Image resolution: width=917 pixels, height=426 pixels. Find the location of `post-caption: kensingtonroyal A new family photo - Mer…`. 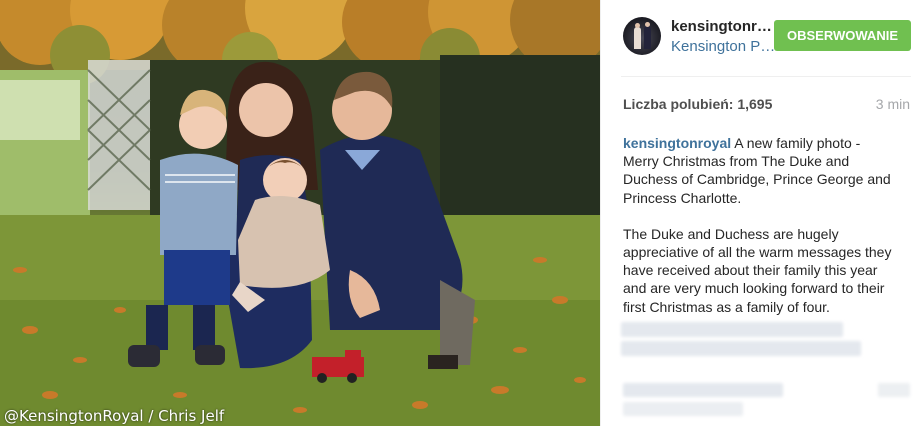

post-caption: kensingtonroyal A new family photo - Mer… is located at coordinates (758, 234).